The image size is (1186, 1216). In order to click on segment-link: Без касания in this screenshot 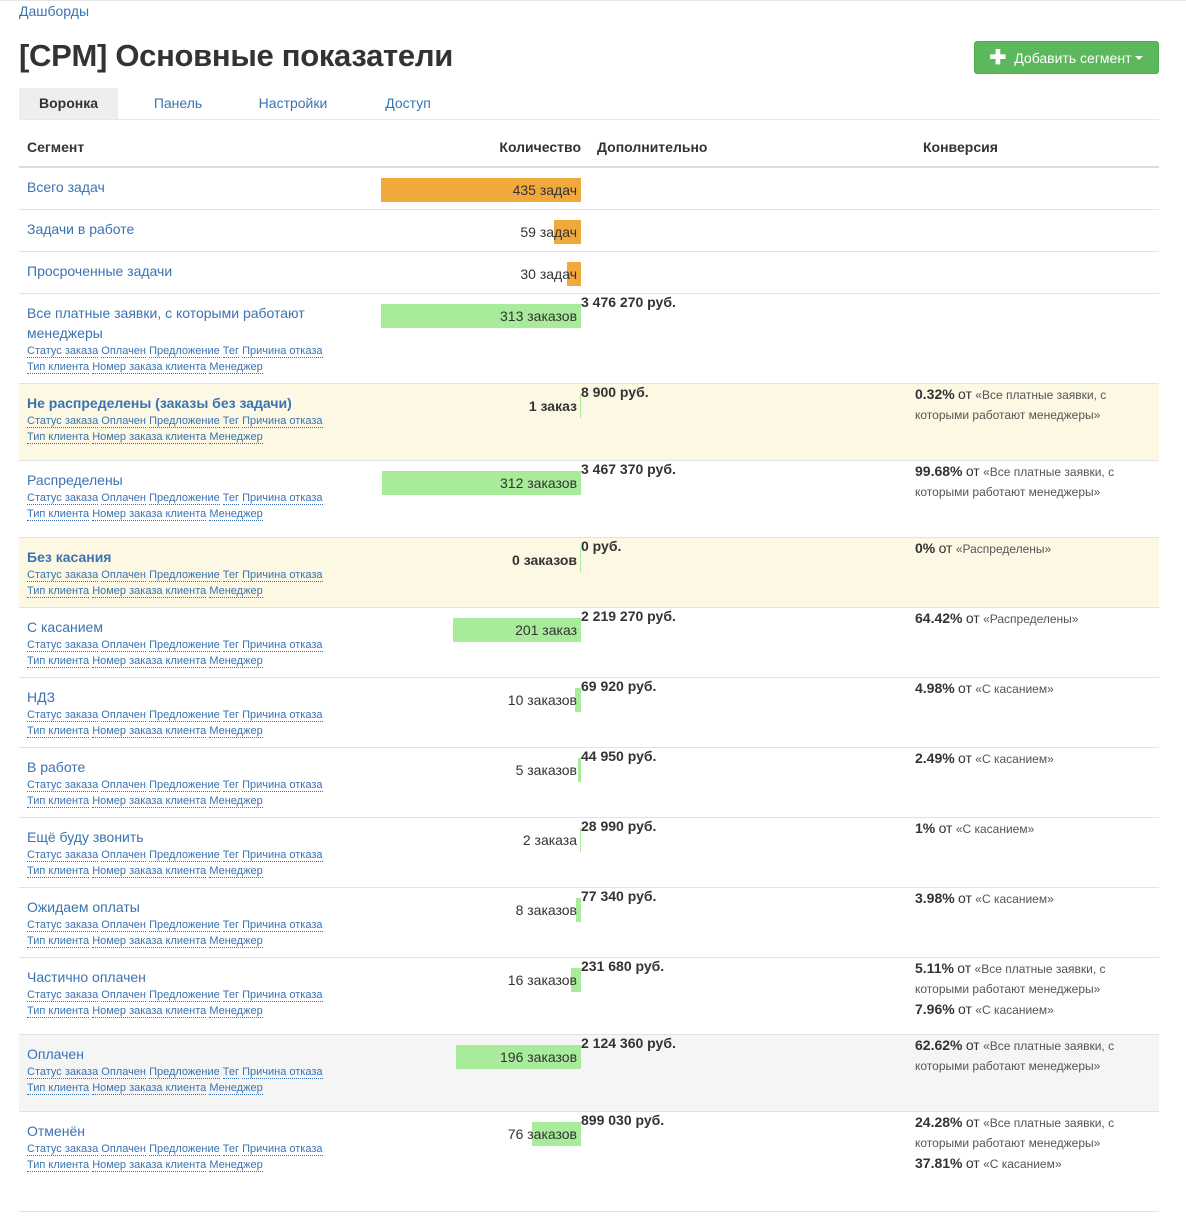, I will do `click(196, 557)`.